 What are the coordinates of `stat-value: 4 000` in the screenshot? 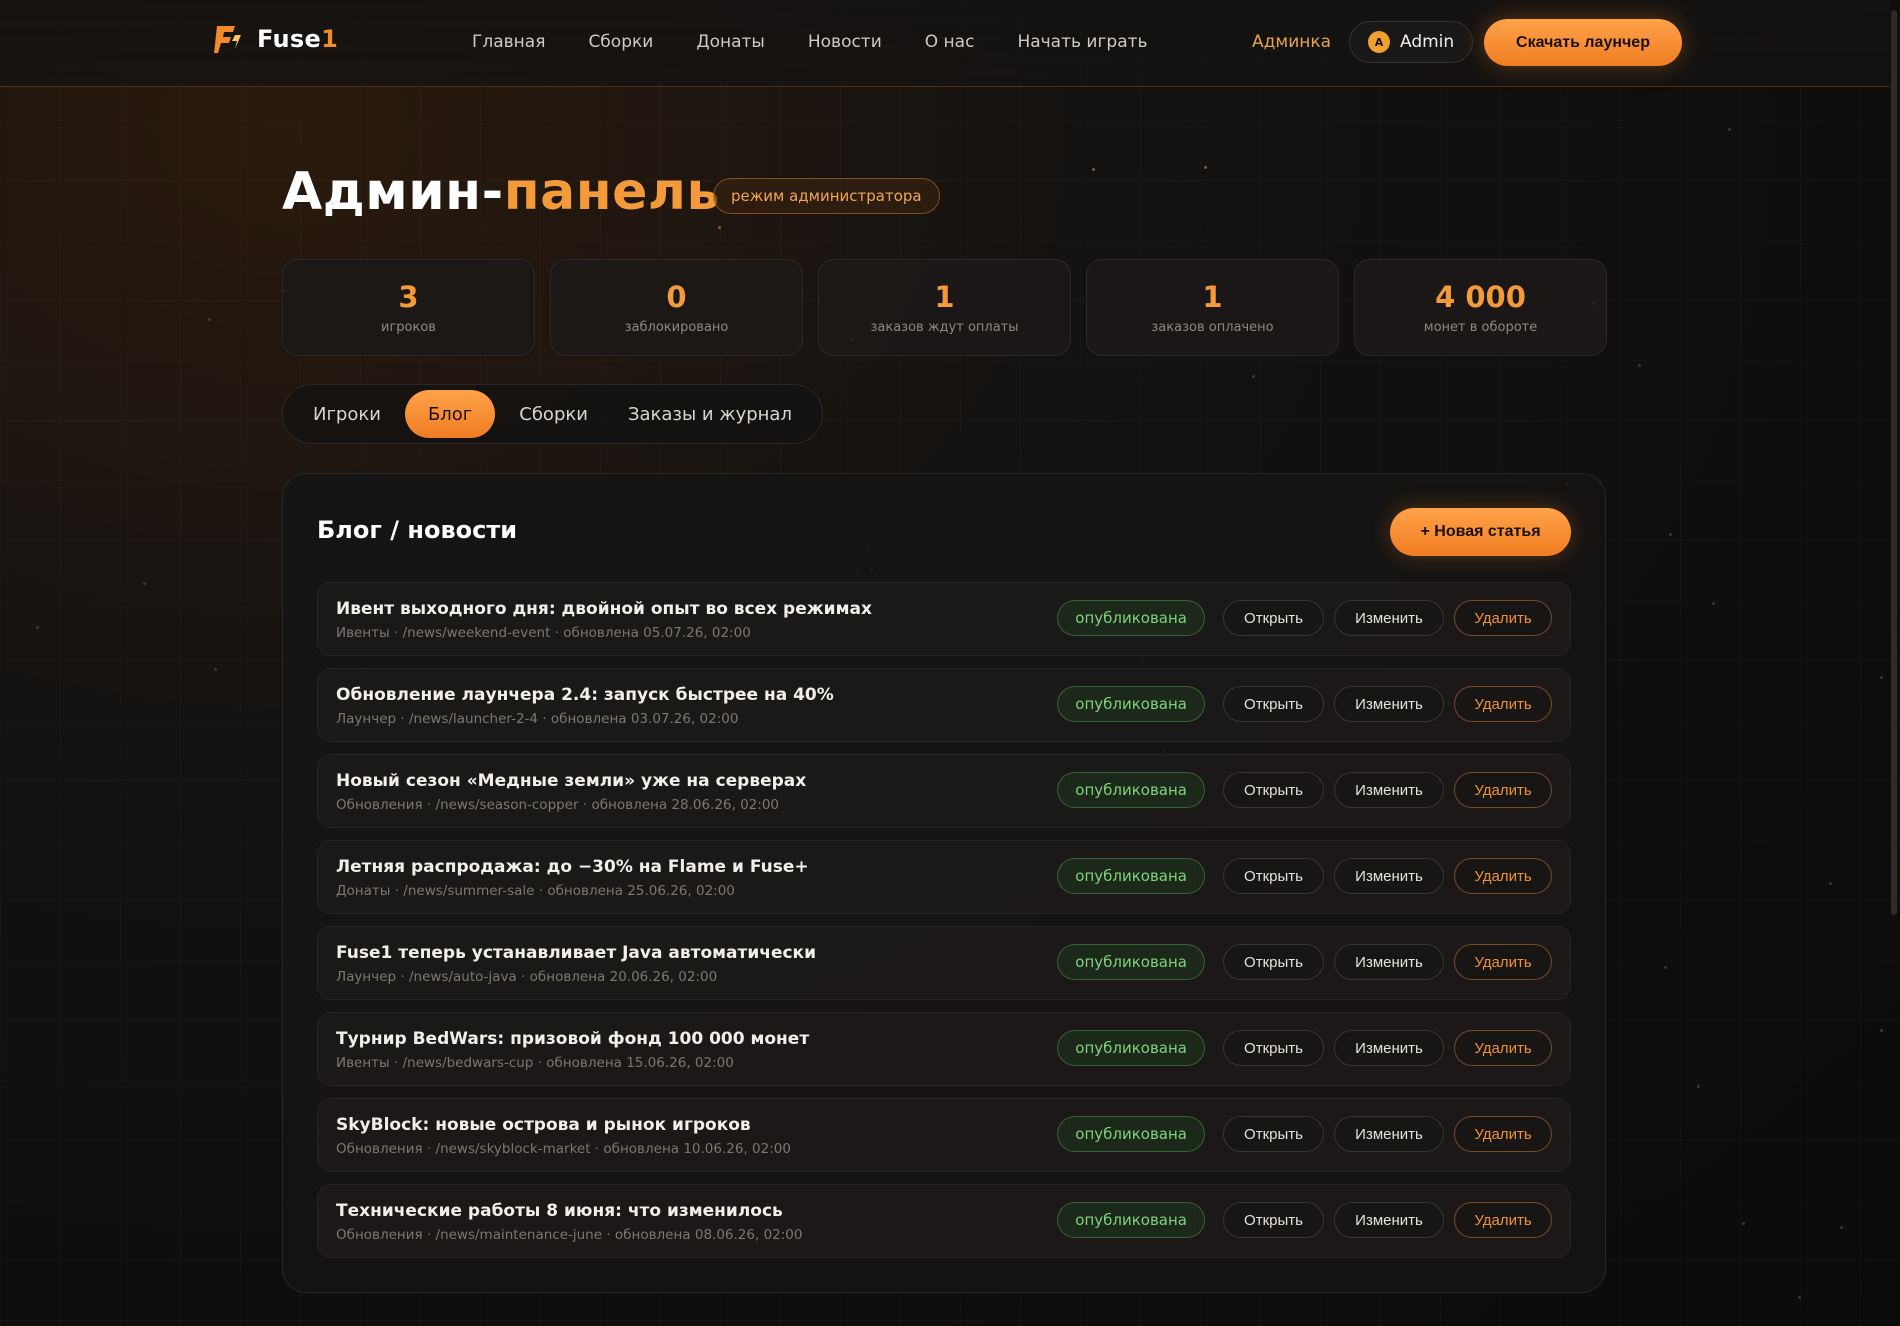 It's located at (1480, 297).